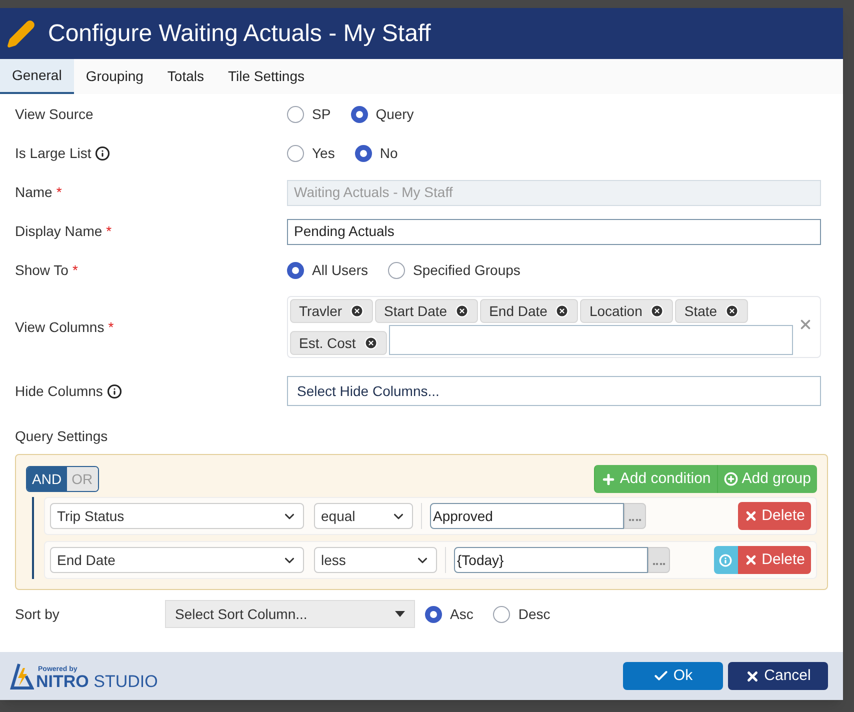 The image size is (854, 712). What do you see at coordinates (47, 479) in the screenshot?
I see `conjunction-button: AND` at bounding box center [47, 479].